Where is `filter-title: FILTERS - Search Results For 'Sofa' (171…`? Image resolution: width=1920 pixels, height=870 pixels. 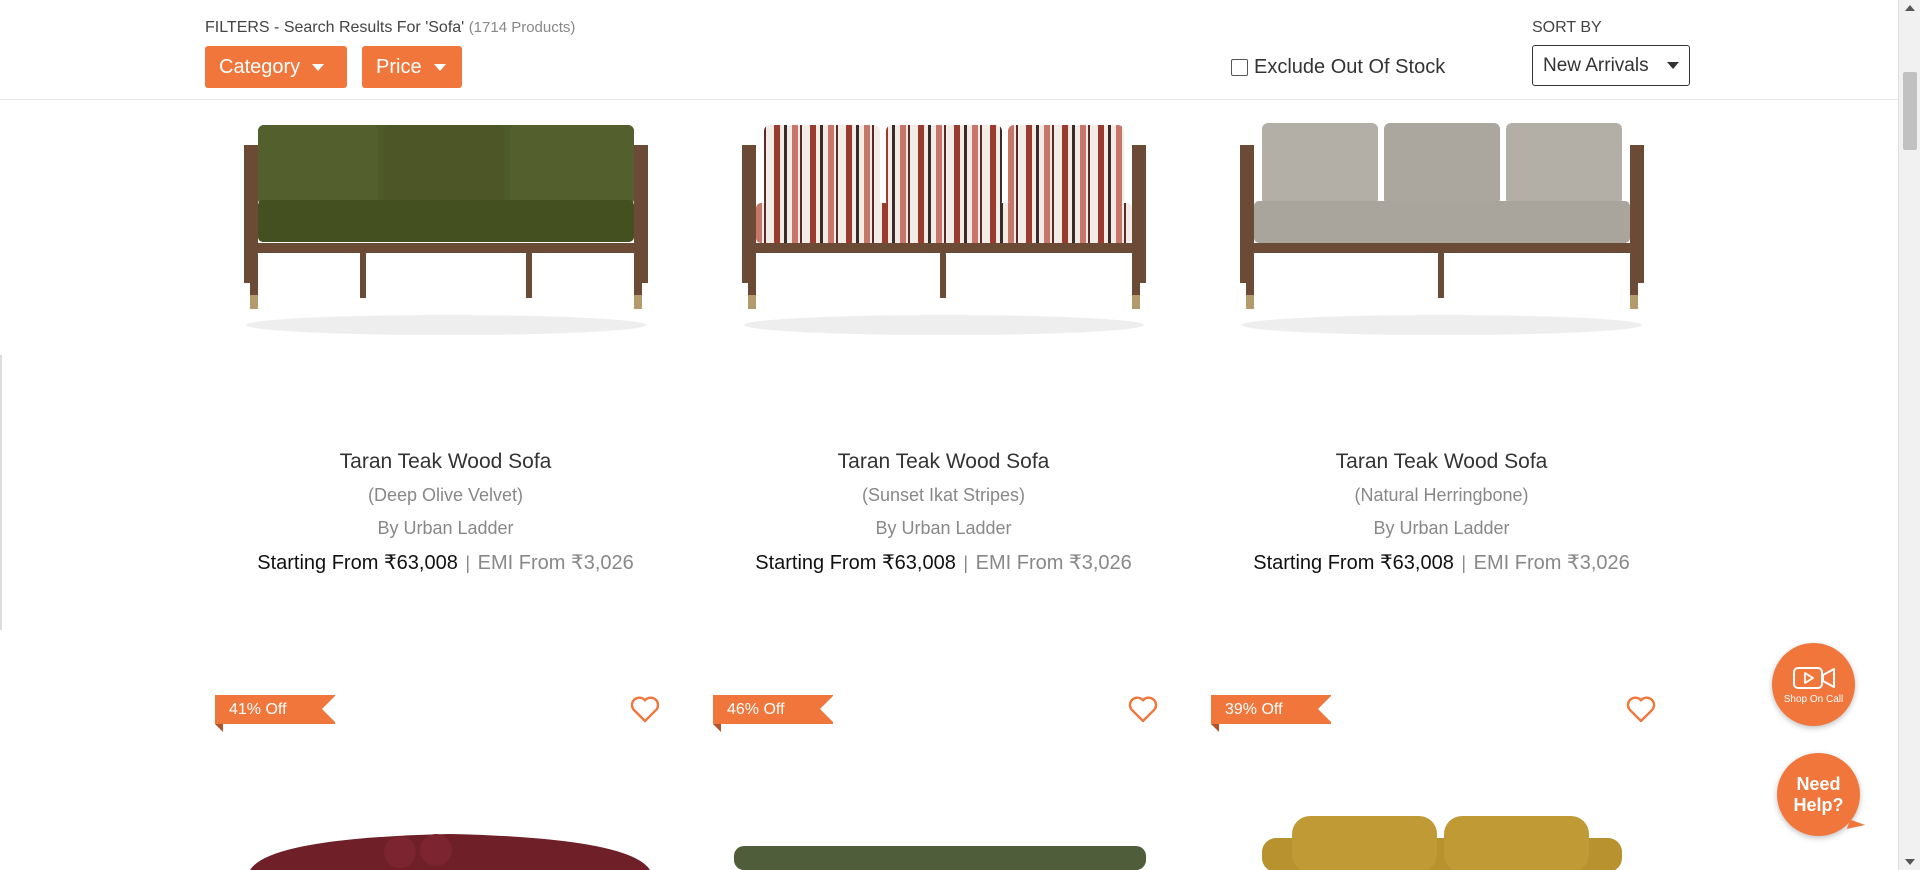 filter-title: FILTERS - Search Results For 'Sofa' (171… is located at coordinates (390, 28).